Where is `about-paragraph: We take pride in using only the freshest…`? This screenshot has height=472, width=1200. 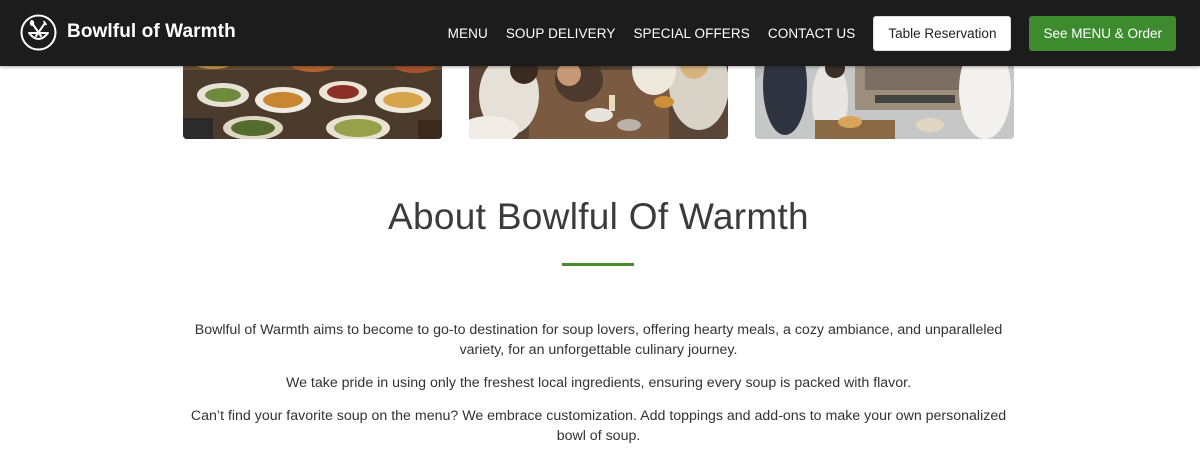 about-paragraph: We take pride in using only the freshest… is located at coordinates (598, 383).